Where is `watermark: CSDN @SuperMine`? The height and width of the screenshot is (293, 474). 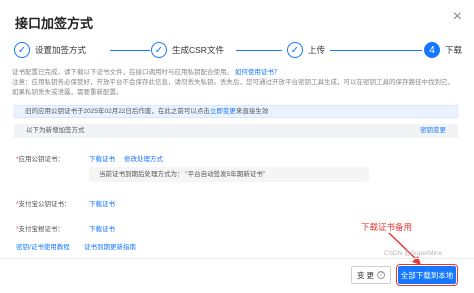
watermark: CSDN @SuperMine is located at coordinates (413, 253).